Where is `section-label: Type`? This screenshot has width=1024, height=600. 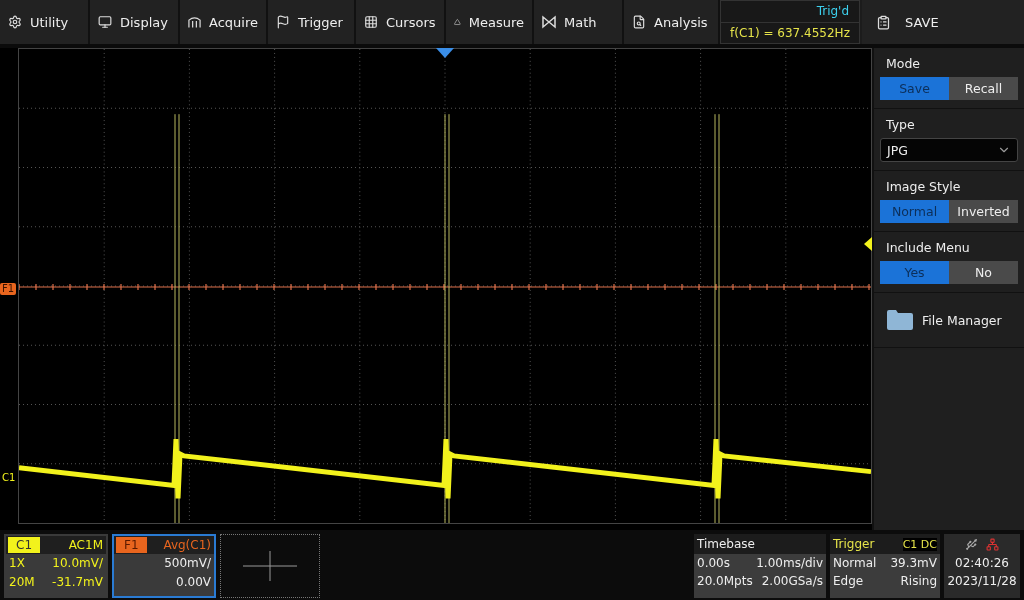 section-label: Type is located at coordinates (900, 124).